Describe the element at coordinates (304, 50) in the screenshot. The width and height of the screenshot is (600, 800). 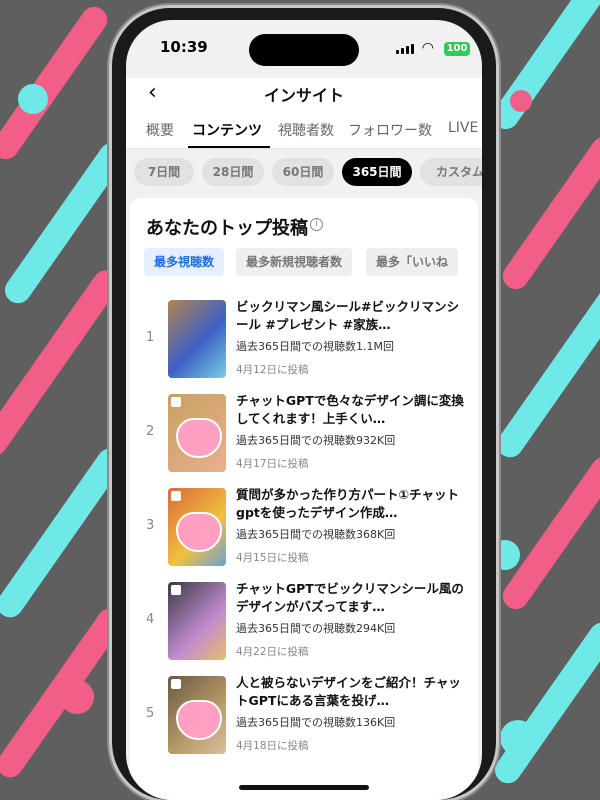
I see `dynamic-island` at that location.